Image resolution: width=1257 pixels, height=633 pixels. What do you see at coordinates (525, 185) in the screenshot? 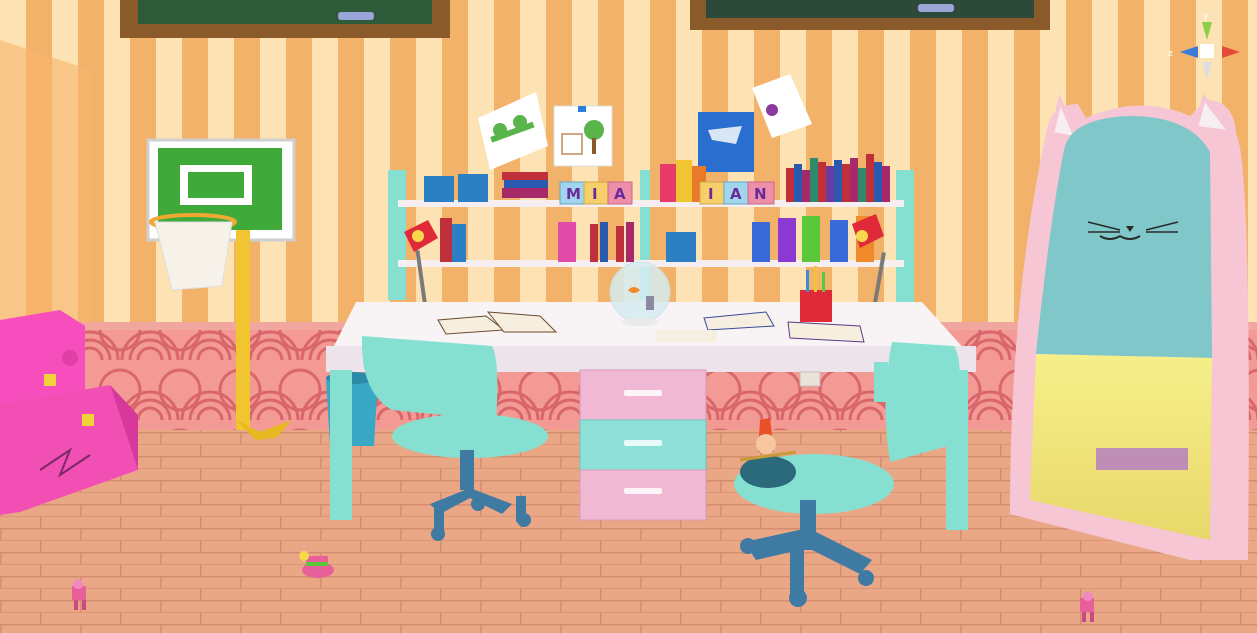
I see `book-stack` at bounding box center [525, 185].